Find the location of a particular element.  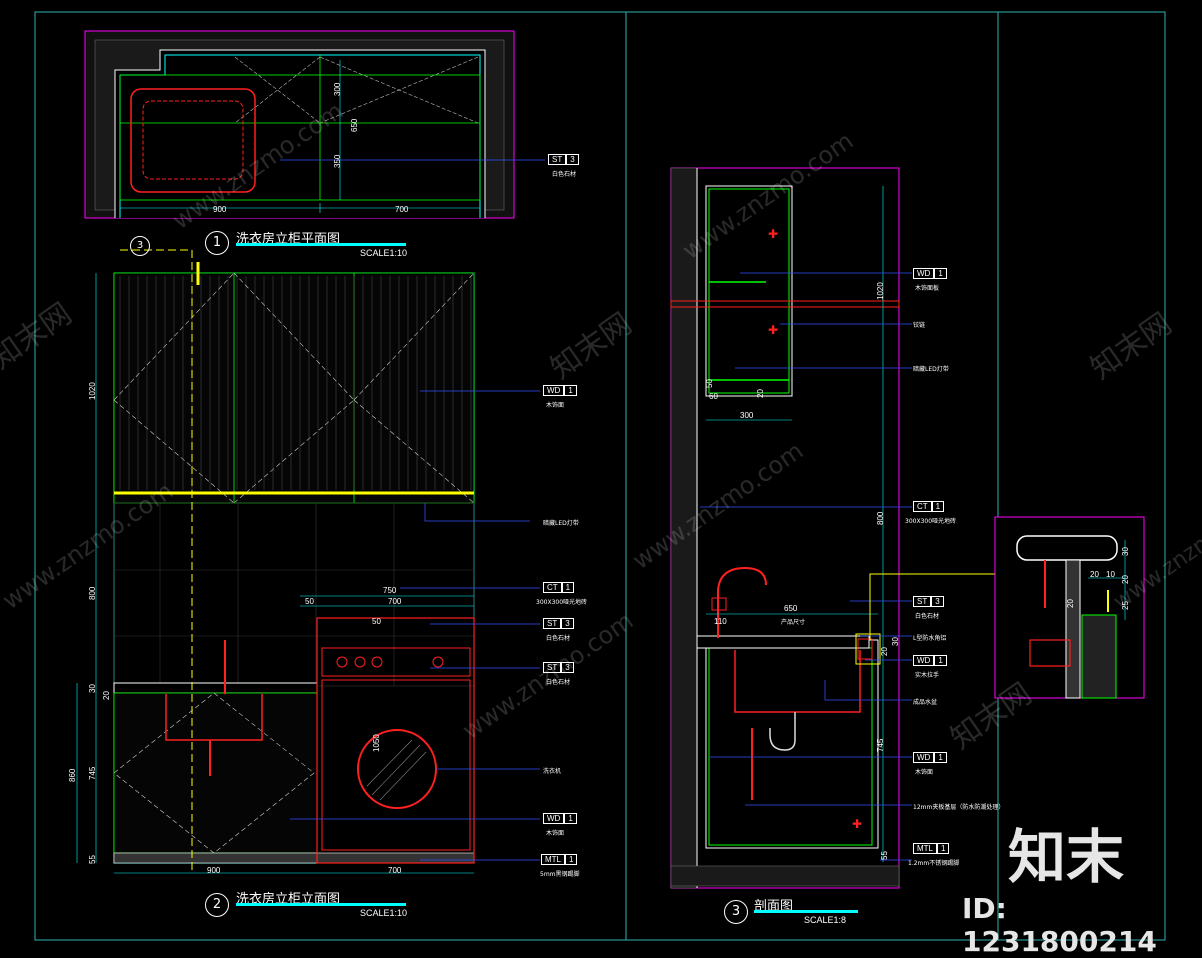

elev-dim-h-745: 745 is located at coordinates (92, 773).